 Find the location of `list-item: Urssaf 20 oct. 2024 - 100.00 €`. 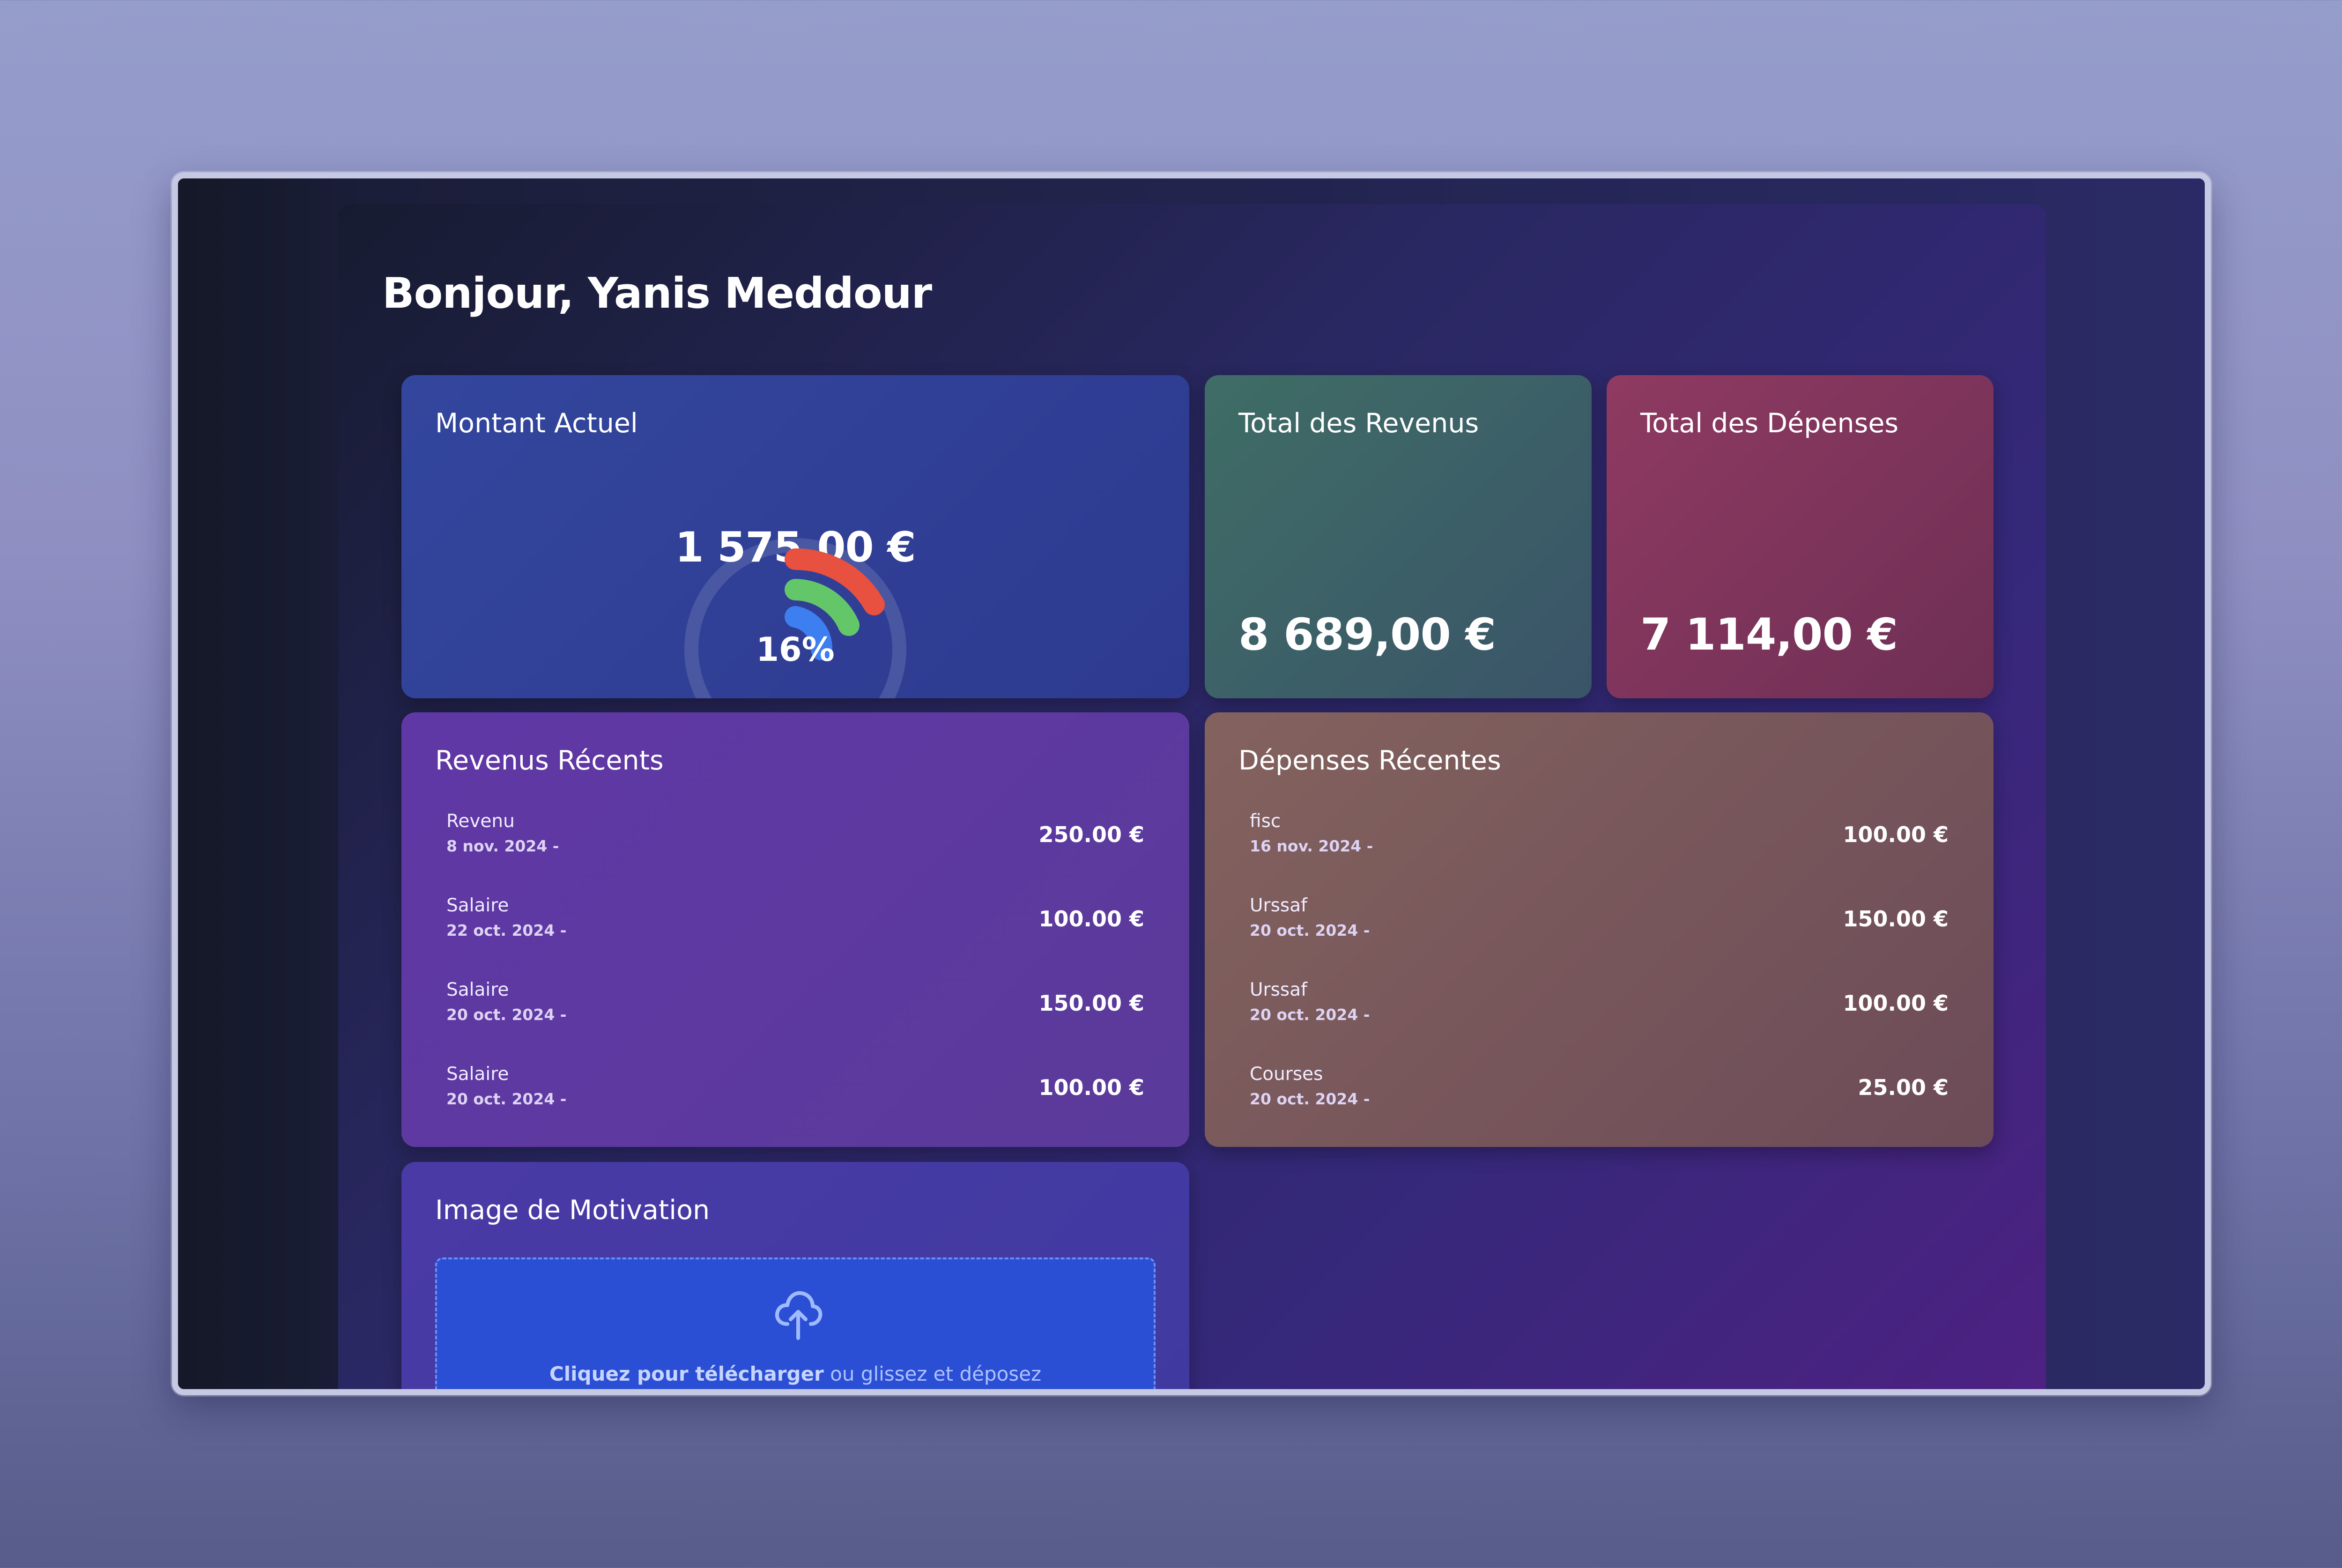

list-item: Urssaf 20 oct. 2024 - 100.00 € is located at coordinates (1599, 1021).